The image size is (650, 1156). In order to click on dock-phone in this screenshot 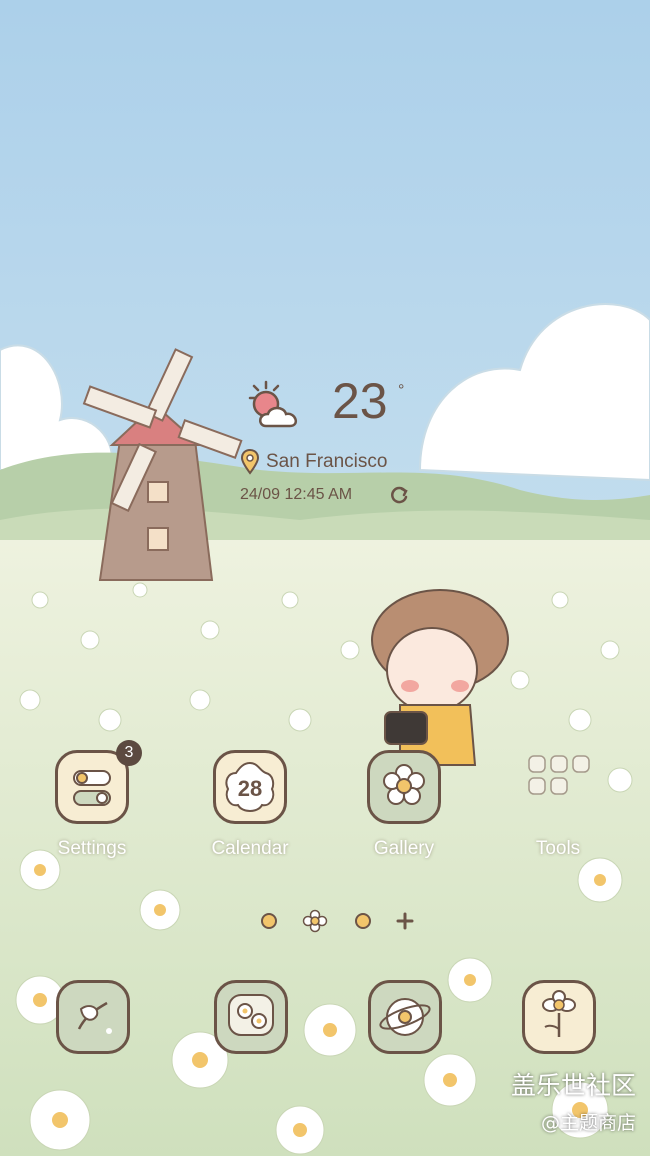, I will do `click(93, 1017)`.